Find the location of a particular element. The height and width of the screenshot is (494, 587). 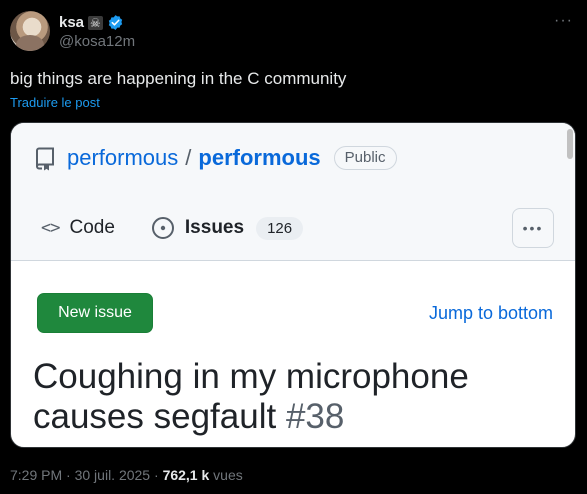

jump-to-bottom-link: Jump to bottom is located at coordinates (491, 313).